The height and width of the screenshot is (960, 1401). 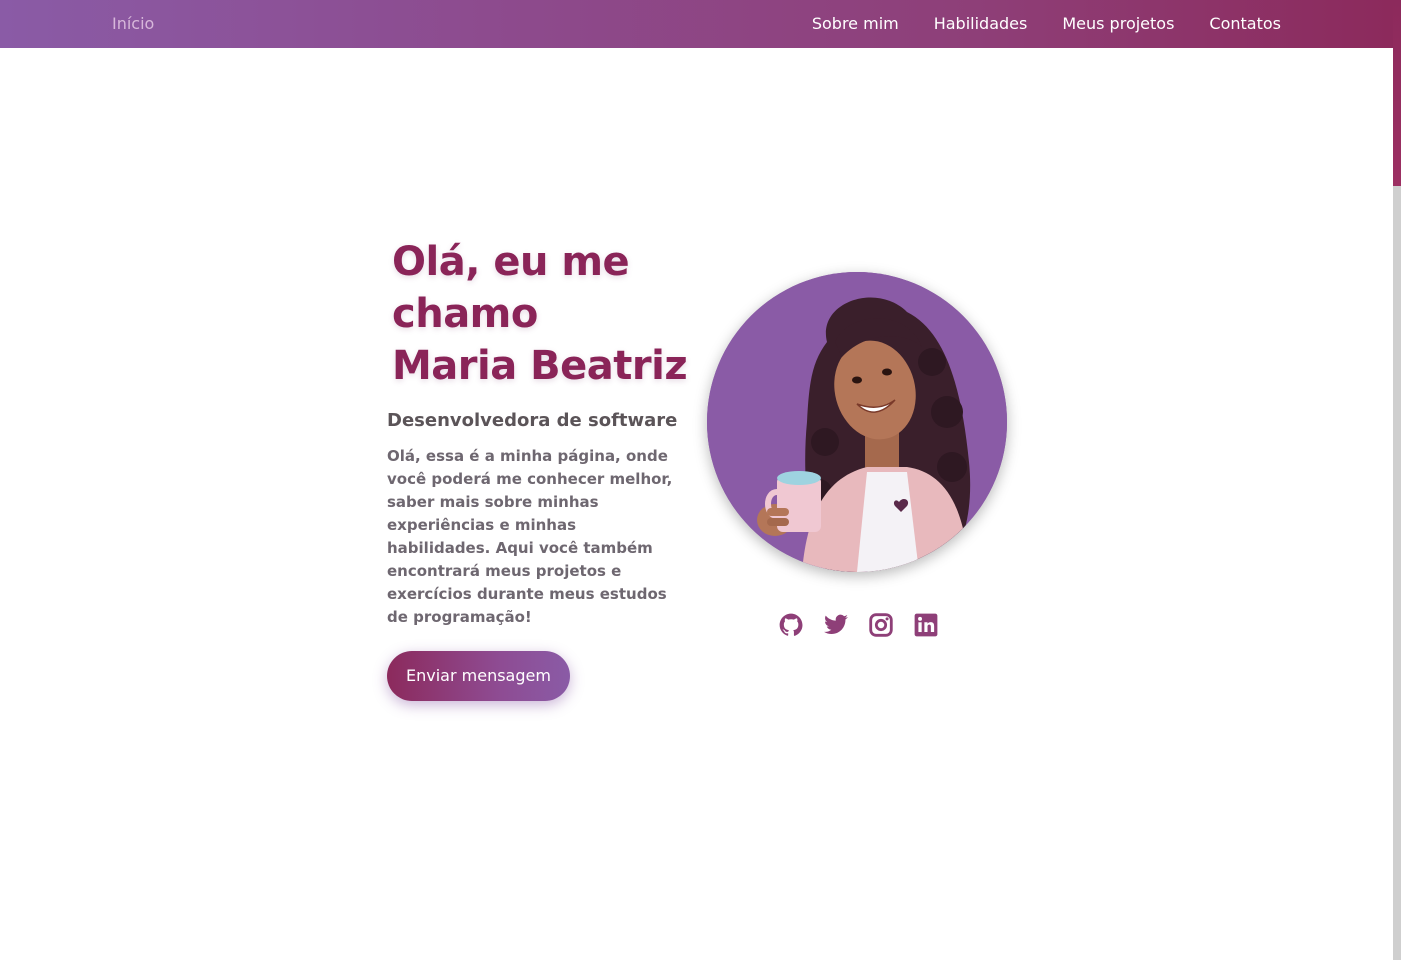 I want to click on avatar-illustration, so click(x=857, y=422).